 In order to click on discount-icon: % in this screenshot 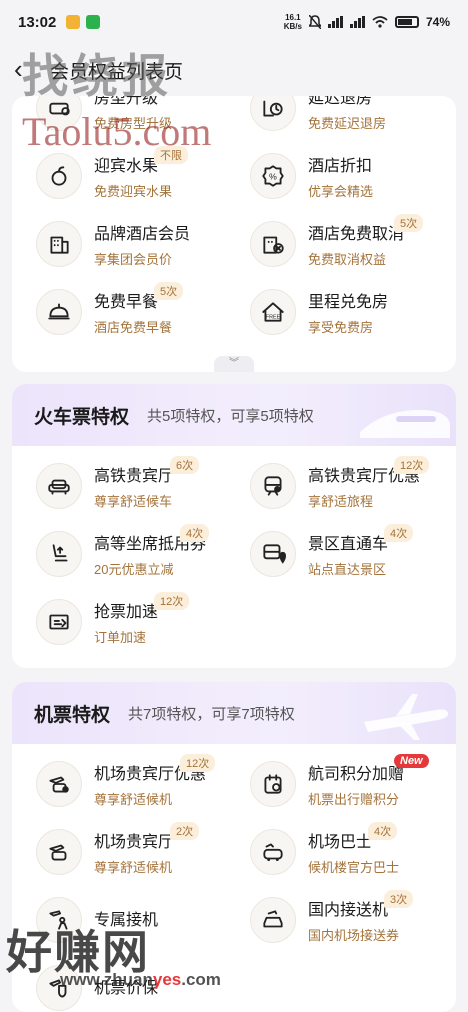, I will do `click(273, 176)`.